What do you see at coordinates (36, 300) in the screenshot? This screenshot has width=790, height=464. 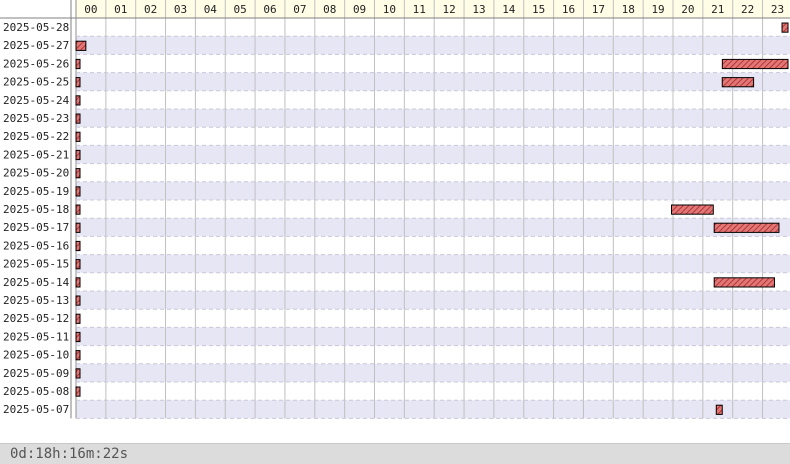 I see `date-label: 2025-05-13` at bounding box center [36, 300].